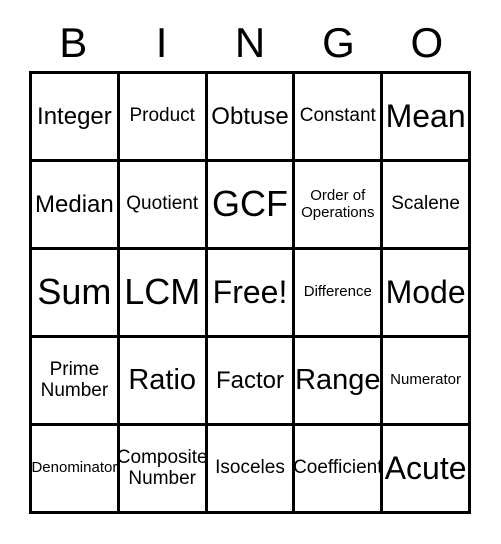  I want to click on bingo-cell-label: Isoceles, so click(250, 468).